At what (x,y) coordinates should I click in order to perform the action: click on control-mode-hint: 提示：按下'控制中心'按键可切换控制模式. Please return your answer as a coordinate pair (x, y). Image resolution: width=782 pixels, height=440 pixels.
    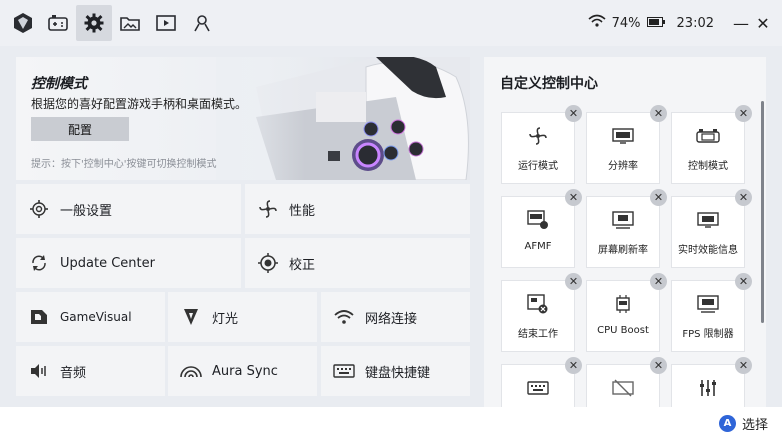
    Looking at the image, I should click on (124, 164).